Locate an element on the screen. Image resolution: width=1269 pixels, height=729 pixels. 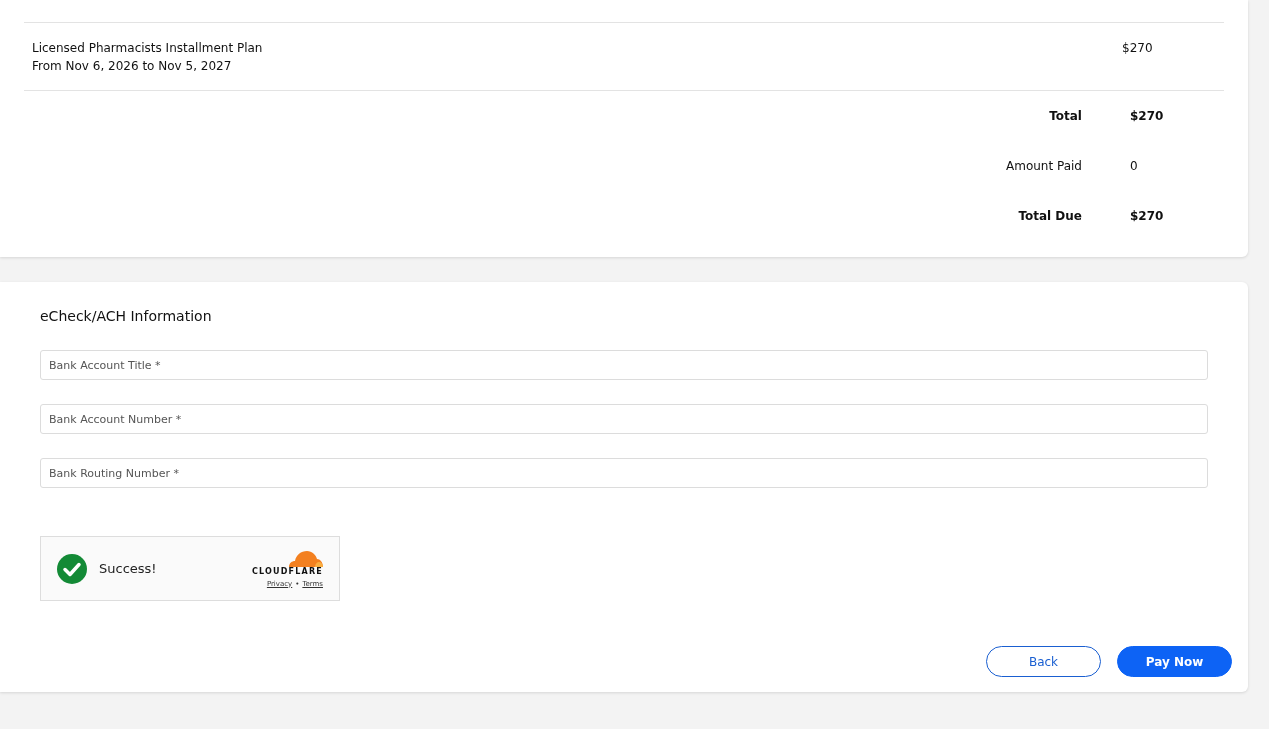
section-title: eCheck/ACH Information is located at coordinates (126, 316).